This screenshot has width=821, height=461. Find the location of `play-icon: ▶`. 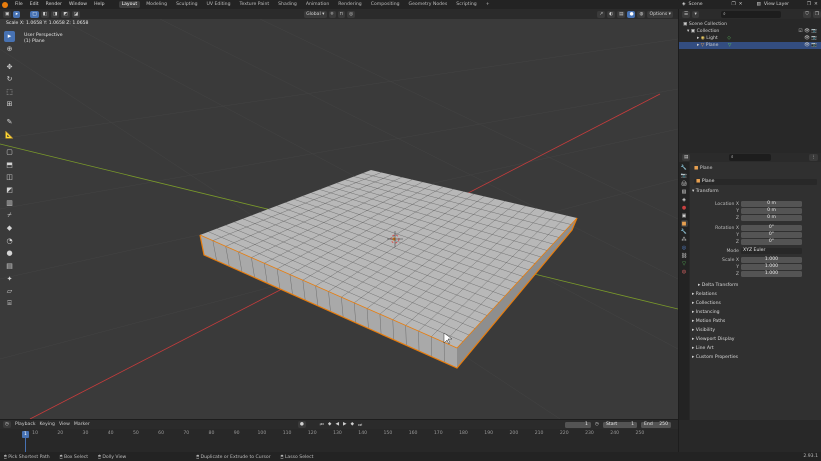

play-icon: ▶ is located at coordinates (345, 424).